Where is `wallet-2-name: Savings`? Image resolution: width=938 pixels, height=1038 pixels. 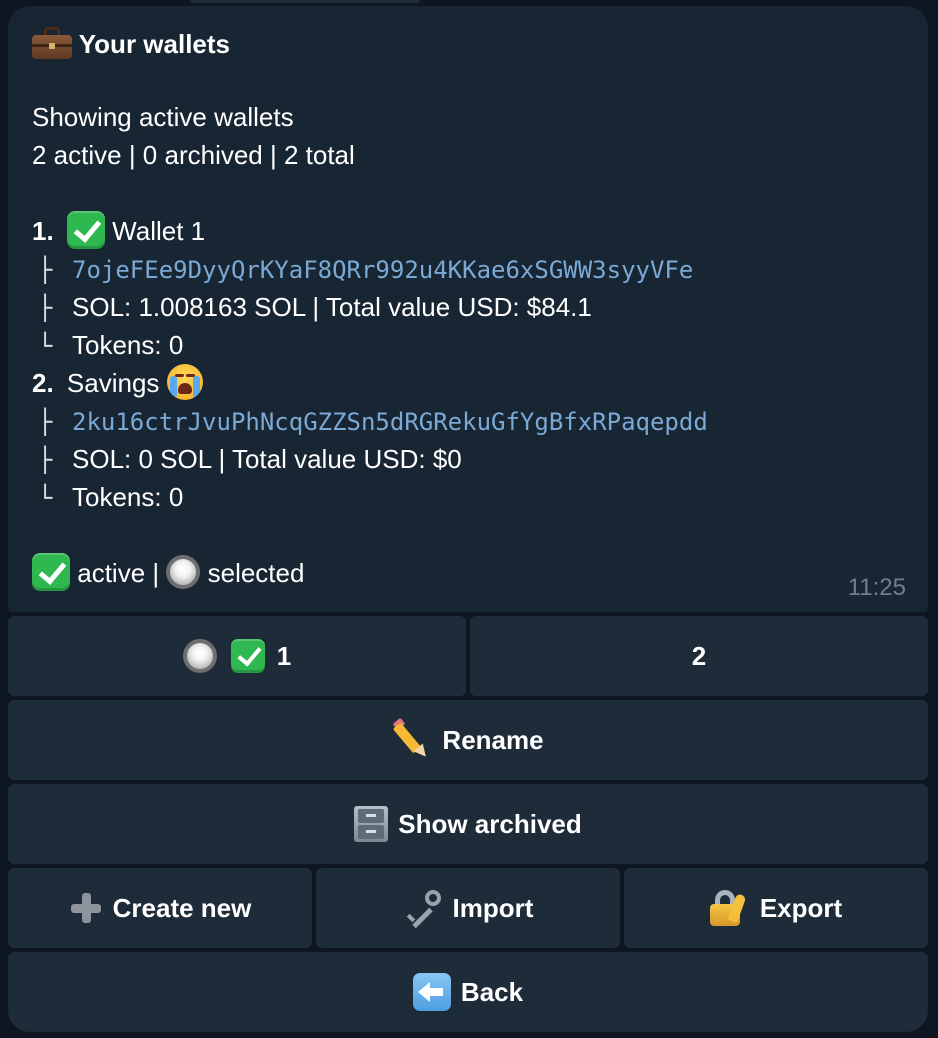
wallet-2-name: Savings is located at coordinates (113, 383).